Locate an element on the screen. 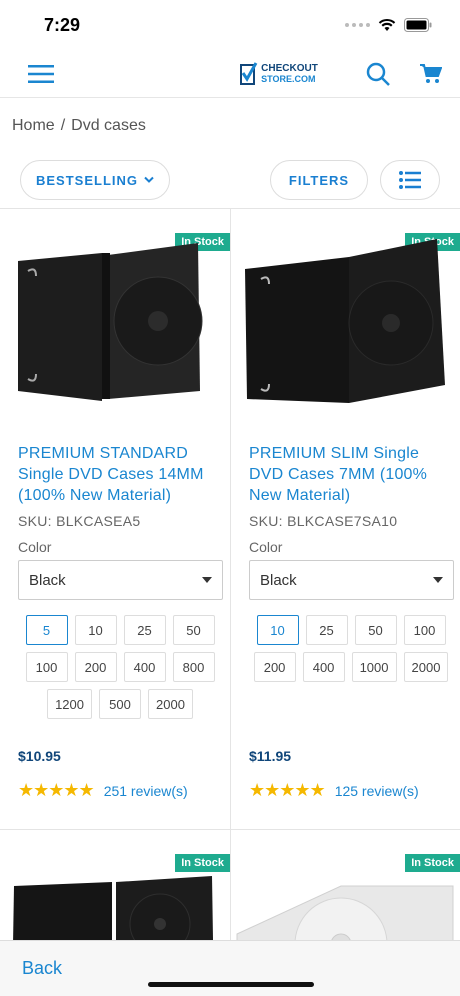  status-icons is located at coordinates (388, 25).